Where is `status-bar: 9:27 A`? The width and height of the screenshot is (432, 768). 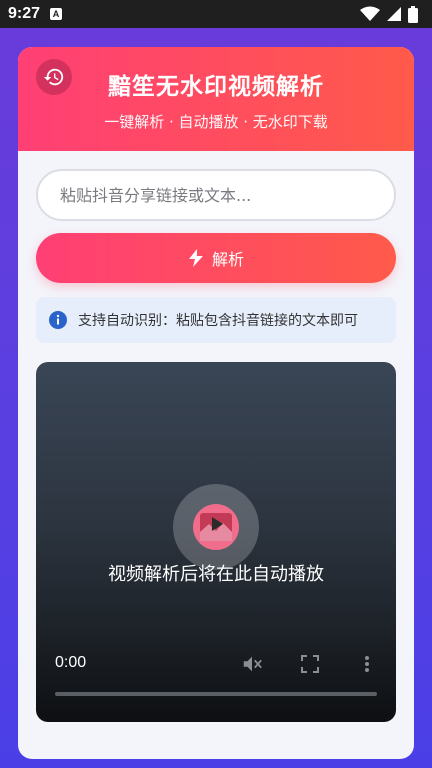 status-bar: 9:27 A is located at coordinates (216, 14).